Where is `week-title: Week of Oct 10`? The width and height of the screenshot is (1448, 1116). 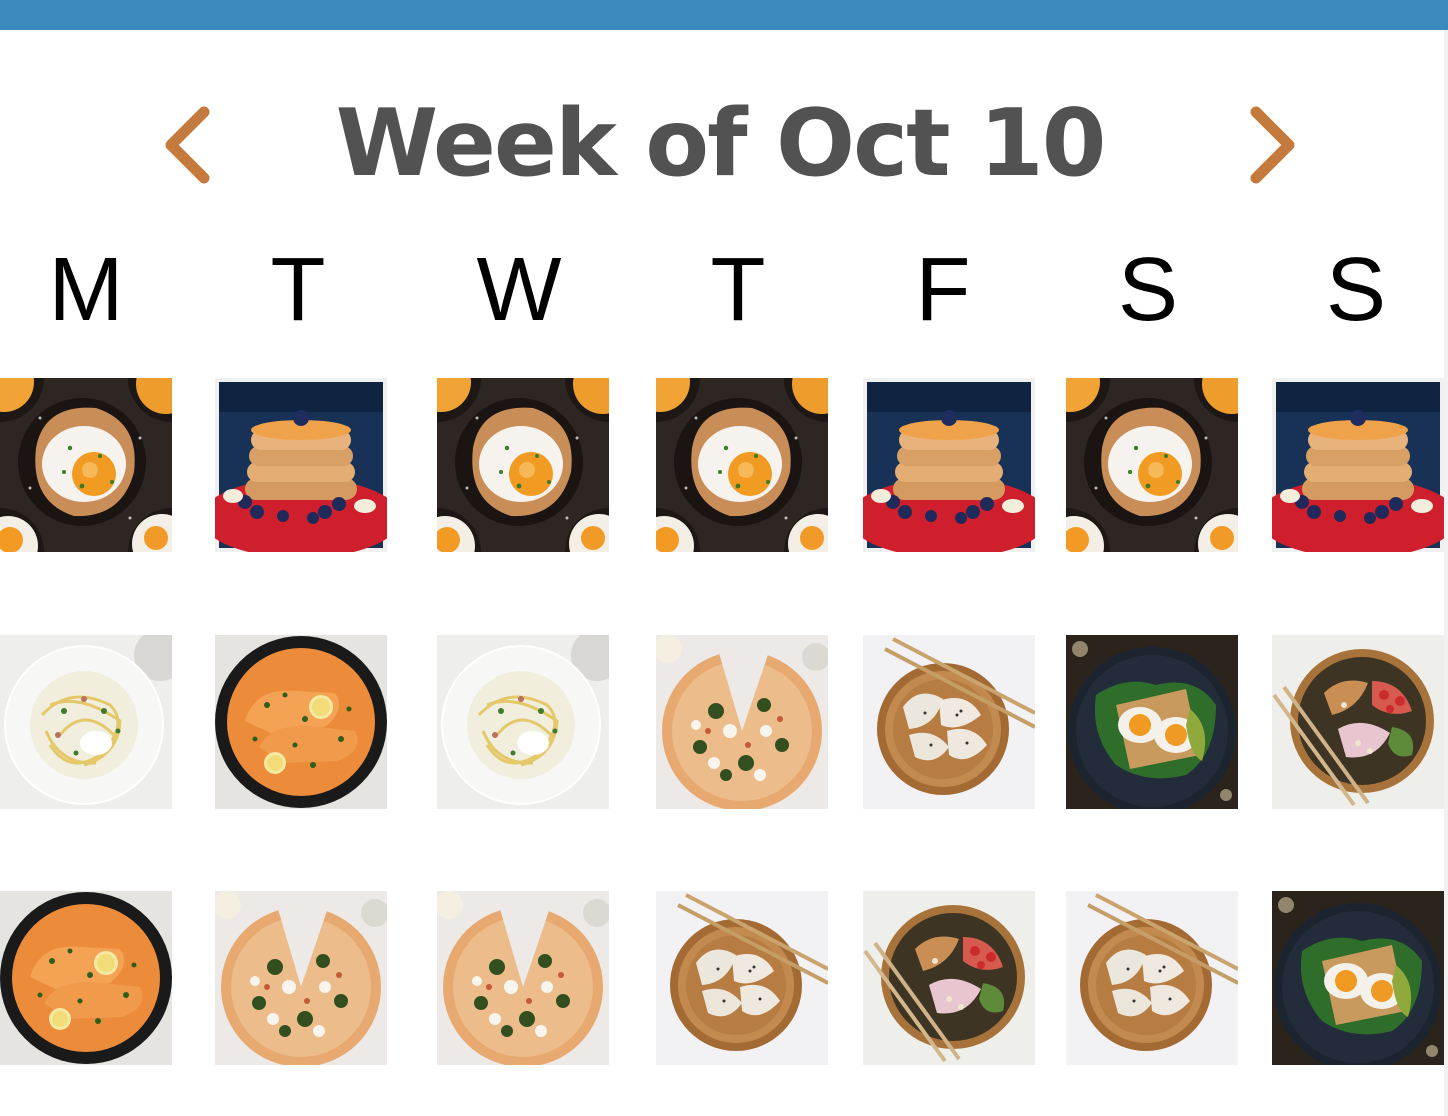 week-title: Week of Oct 10 is located at coordinates (721, 143).